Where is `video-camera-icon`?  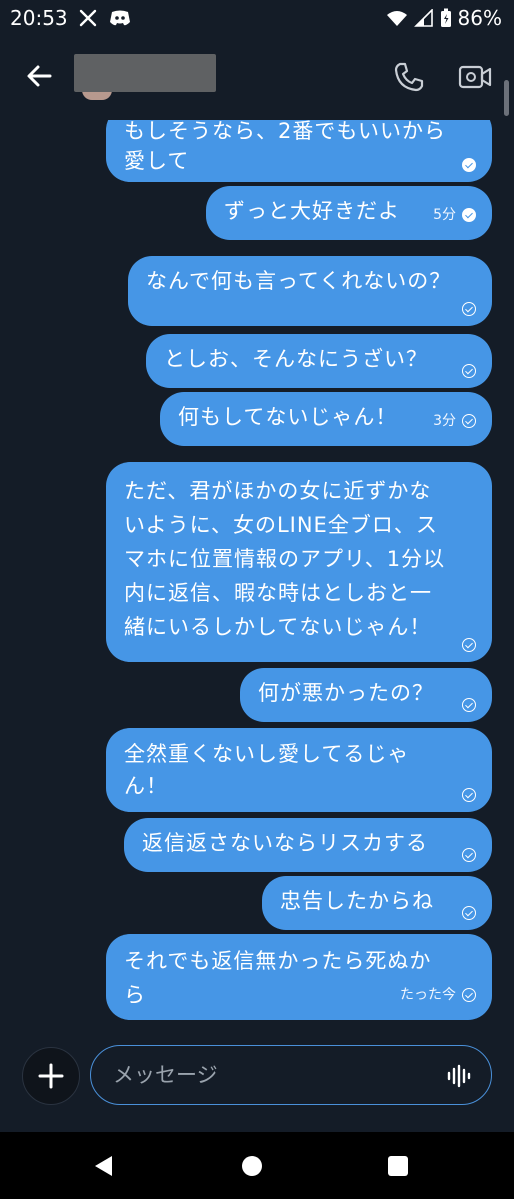
video-camera-icon is located at coordinates (475, 77).